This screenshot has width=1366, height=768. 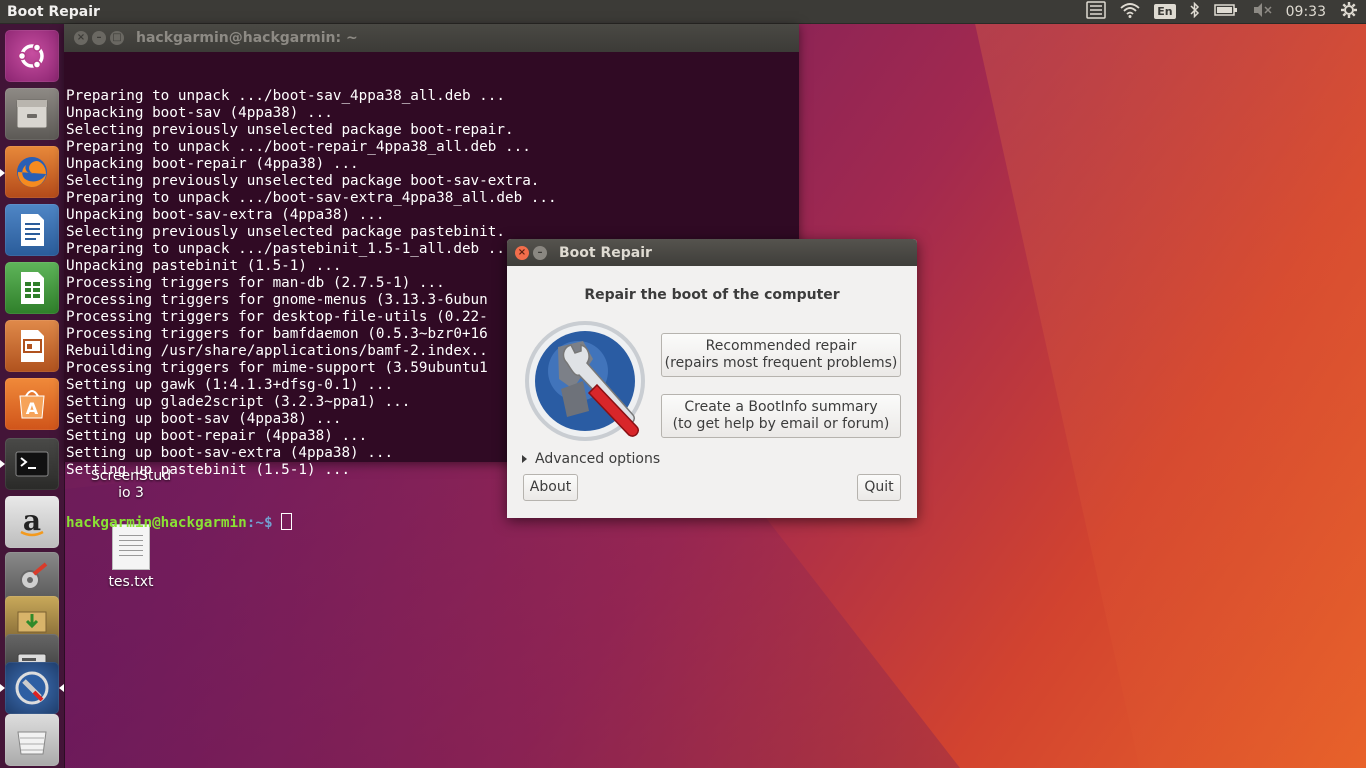 What do you see at coordinates (1349, 12) in the screenshot?
I see `session-gear-icon` at bounding box center [1349, 12].